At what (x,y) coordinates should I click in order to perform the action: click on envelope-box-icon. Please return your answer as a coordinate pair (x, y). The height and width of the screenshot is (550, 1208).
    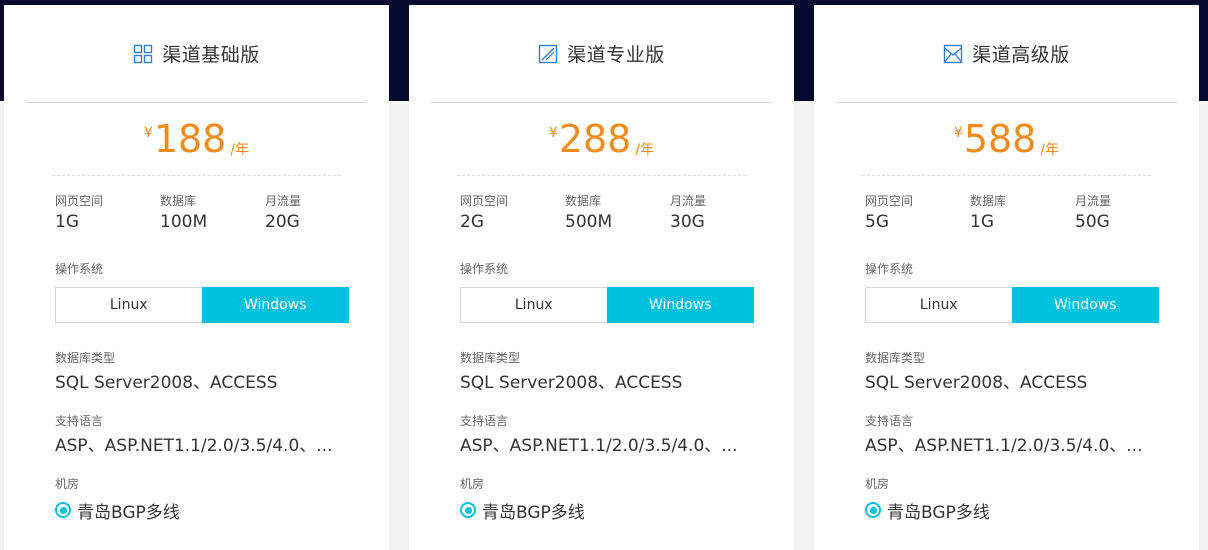
    Looking at the image, I should click on (953, 53).